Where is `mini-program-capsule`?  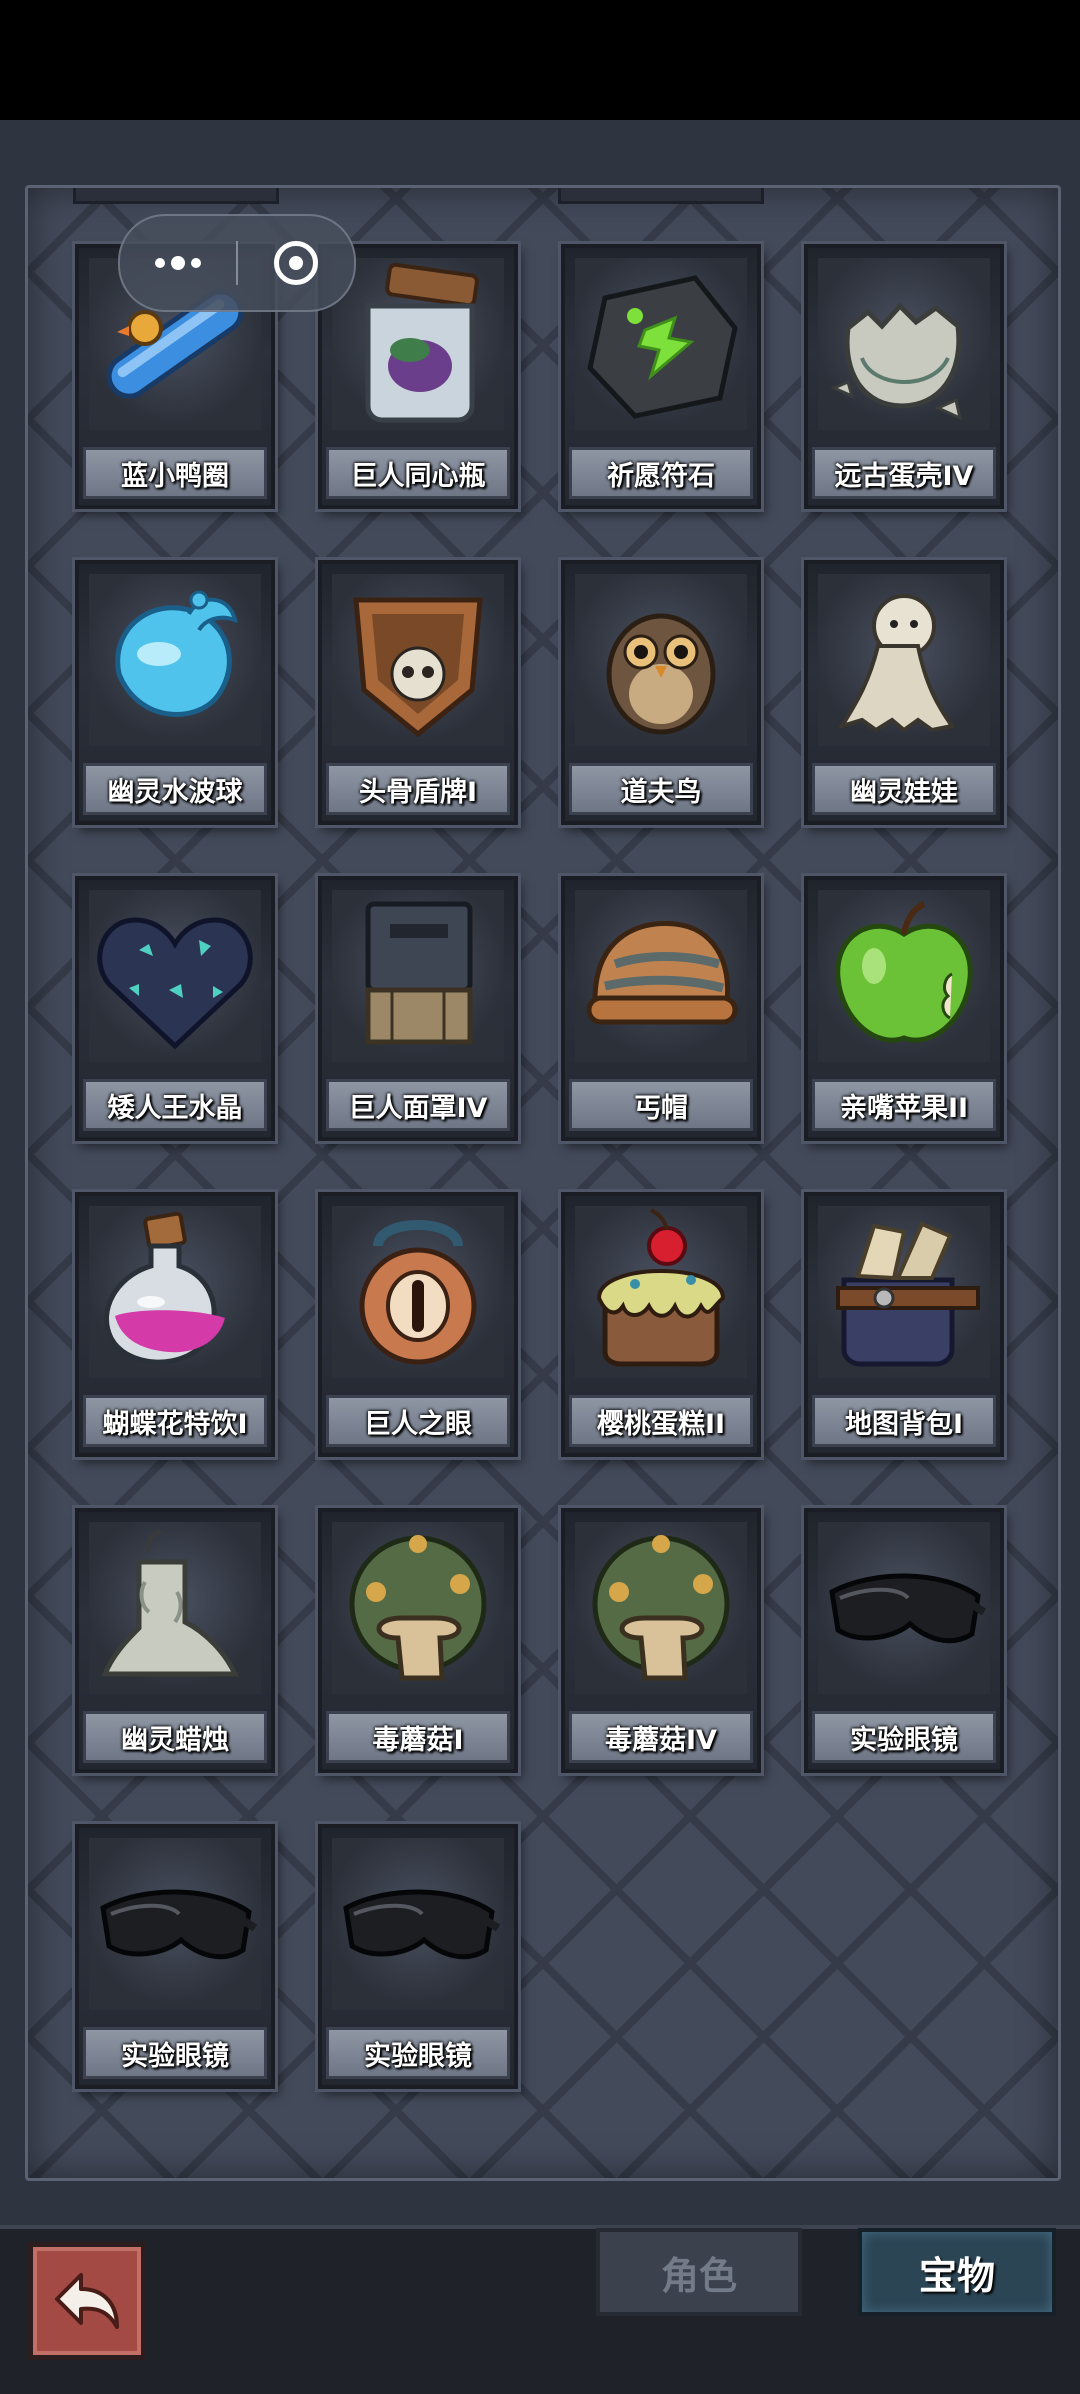 mini-program-capsule is located at coordinates (237, 263).